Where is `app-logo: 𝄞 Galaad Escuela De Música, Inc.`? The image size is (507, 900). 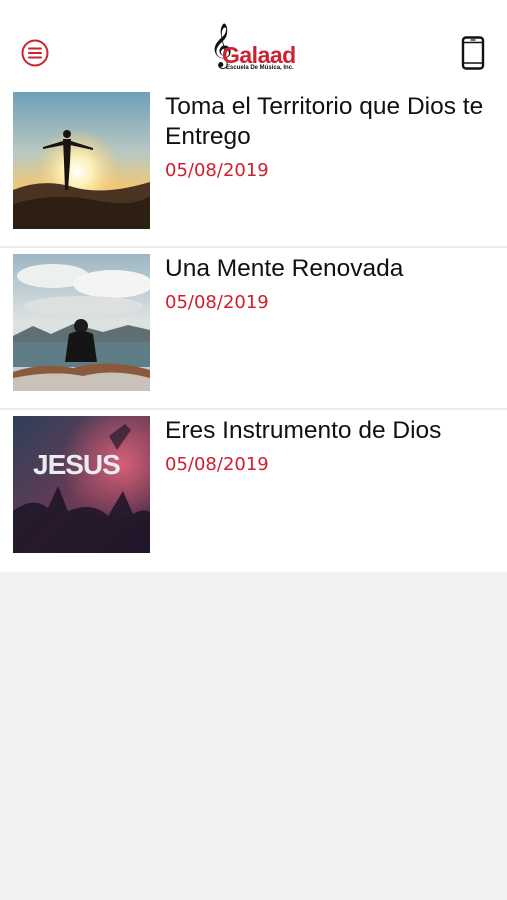 app-logo: 𝄞 Galaad Escuela De Música, Inc. is located at coordinates (256, 51).